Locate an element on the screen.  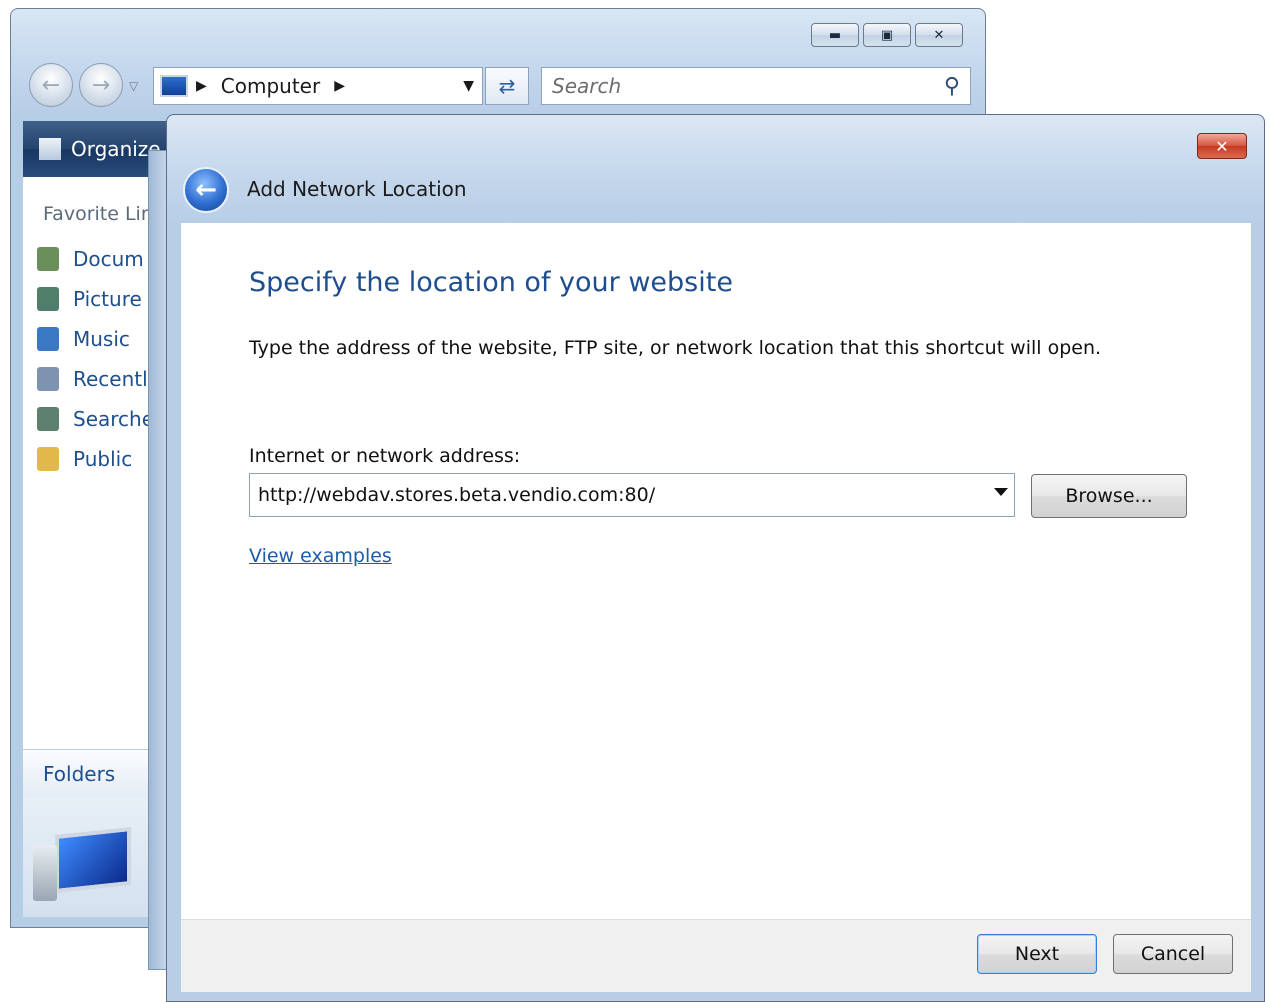
favorite-item-pictures: Picture is located at coordinates (95, 299).